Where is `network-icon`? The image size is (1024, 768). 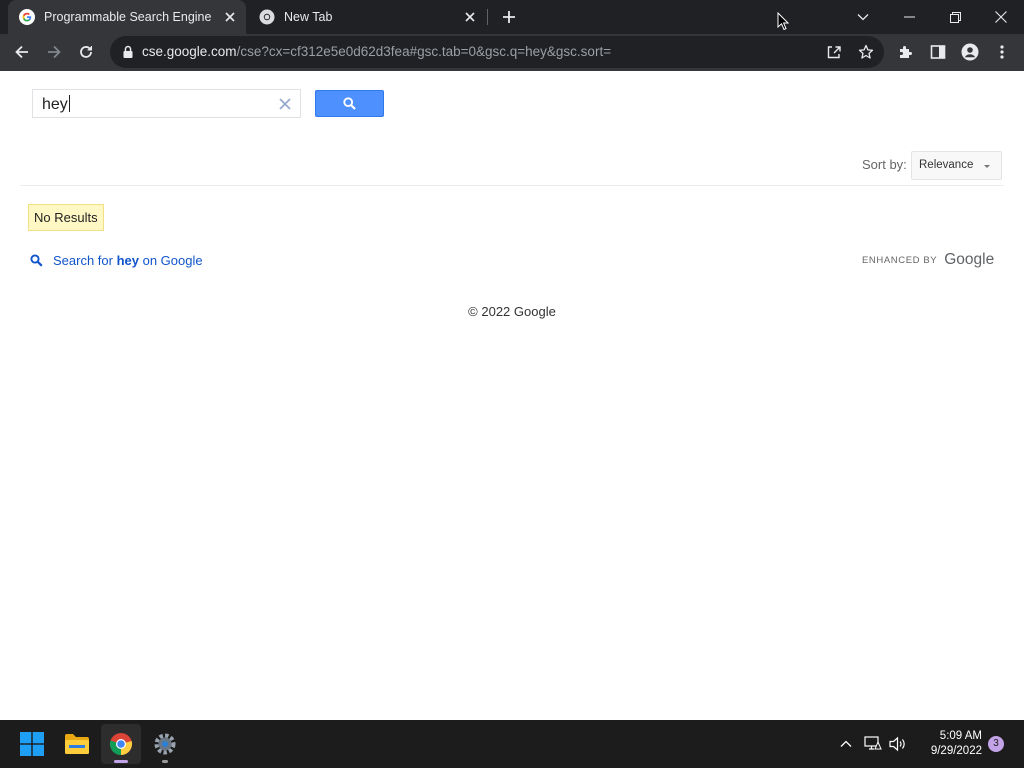
network-icon is located at coordinates (873, 743).